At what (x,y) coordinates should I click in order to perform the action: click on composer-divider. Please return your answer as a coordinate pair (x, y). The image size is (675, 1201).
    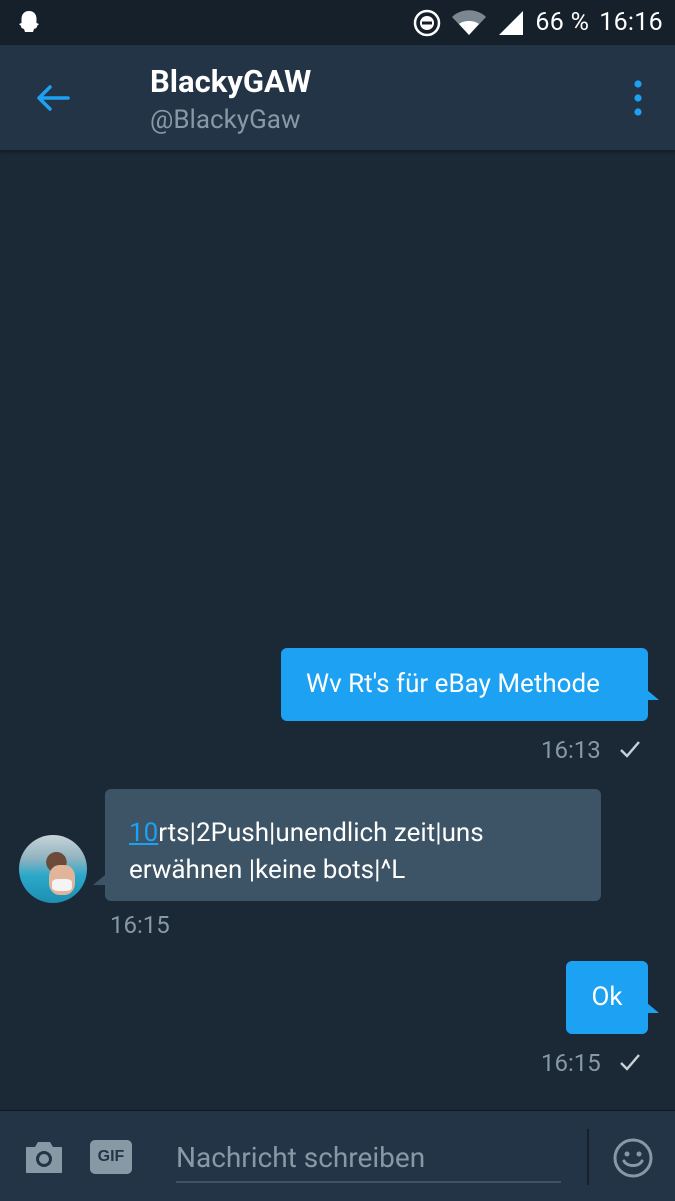
    Looking at the image, I should click on (588, 1157).